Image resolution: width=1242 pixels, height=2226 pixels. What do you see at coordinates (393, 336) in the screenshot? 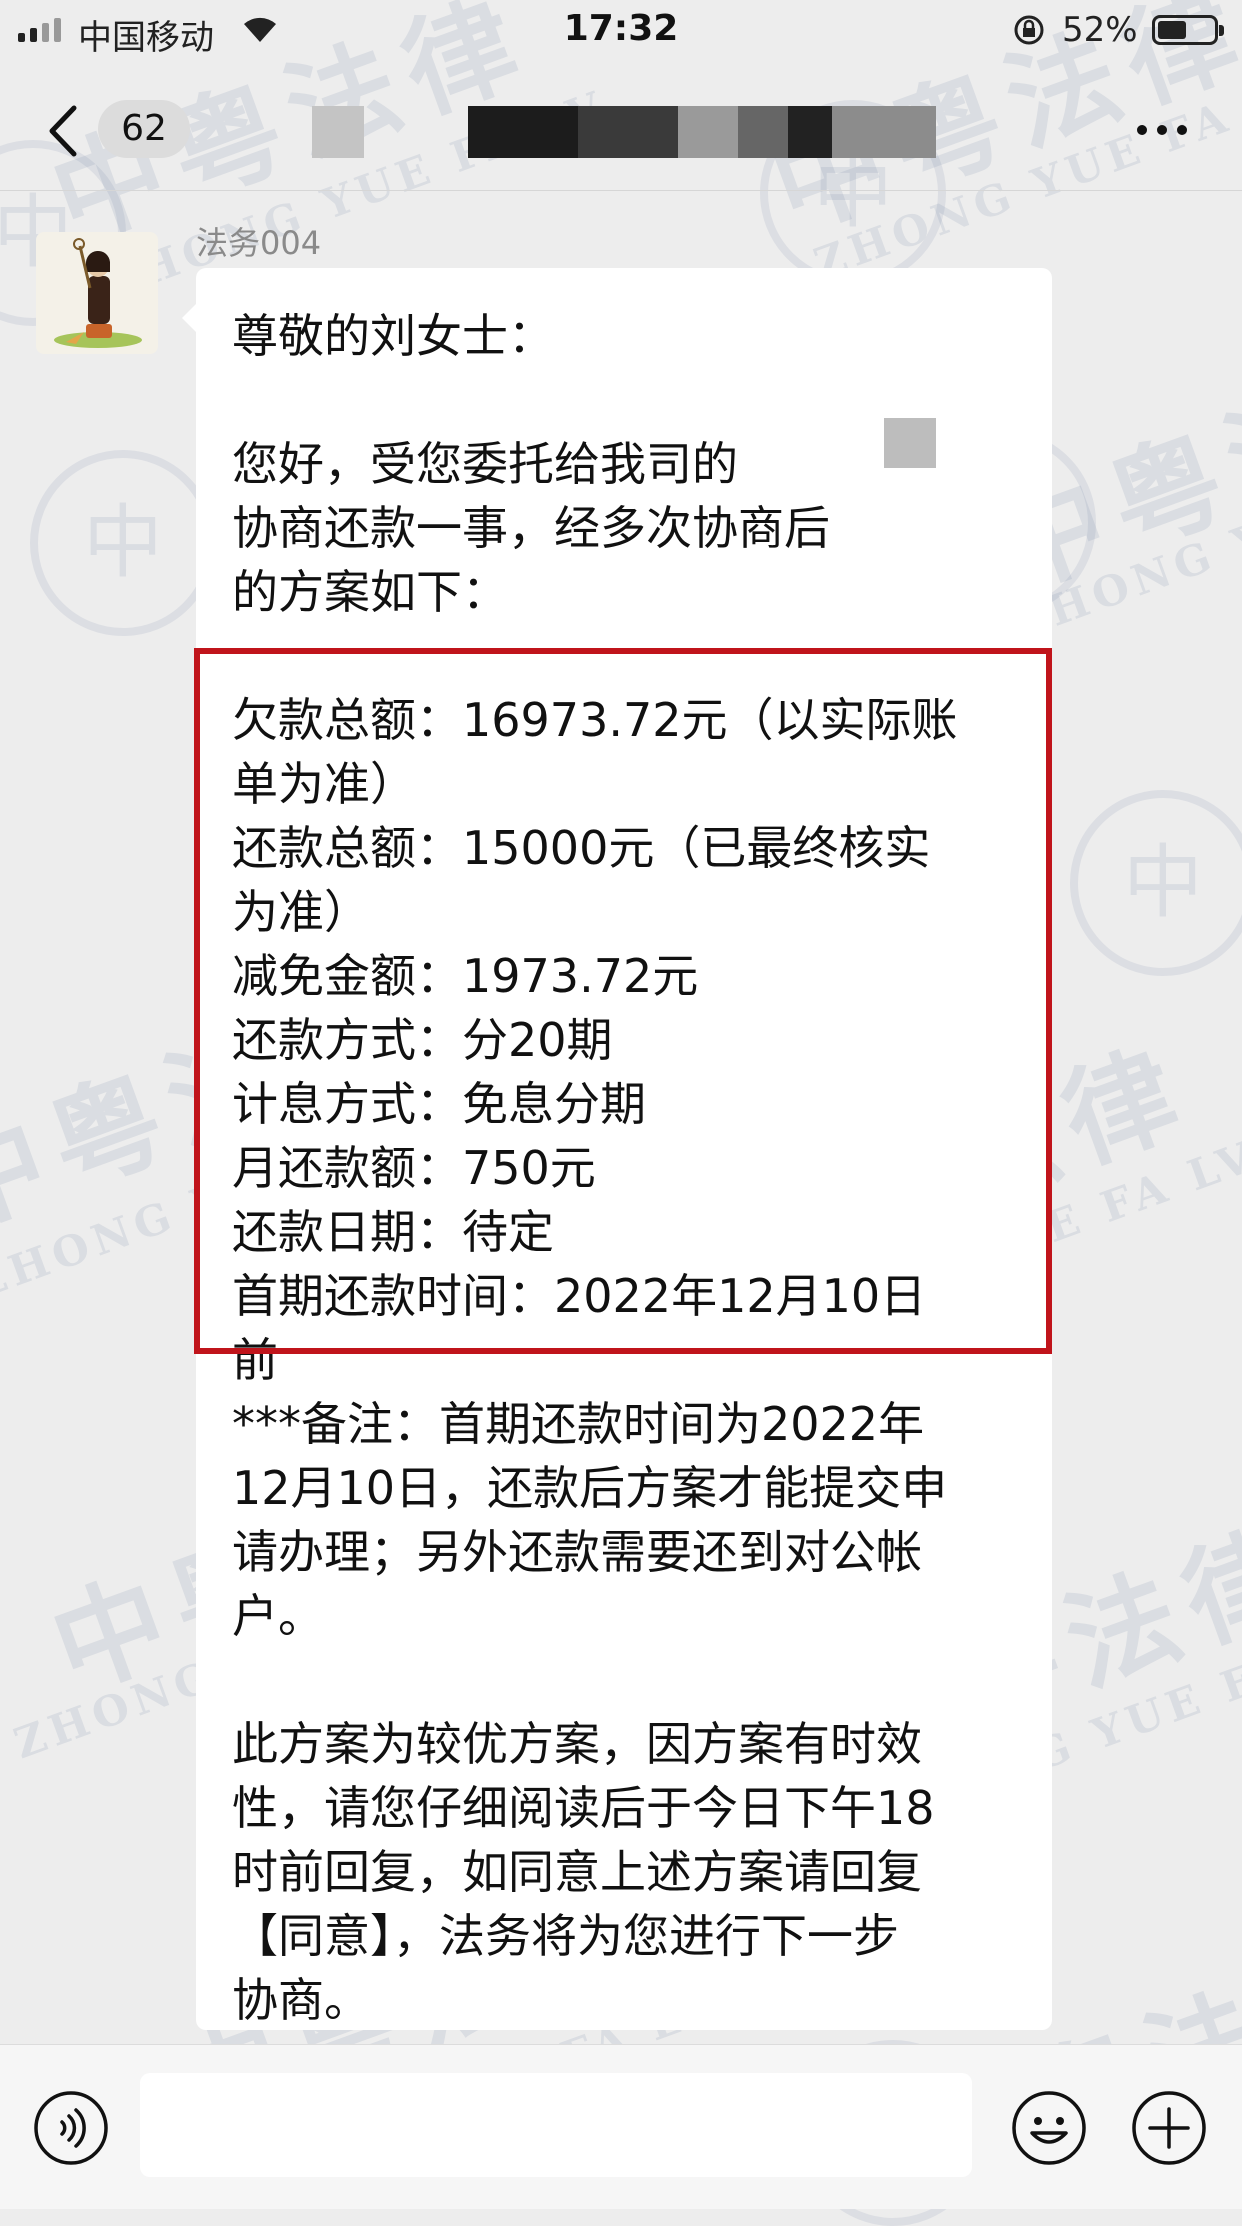
I see `message-line: 尊敬的刘女士：` at bounding box center [393, 336].